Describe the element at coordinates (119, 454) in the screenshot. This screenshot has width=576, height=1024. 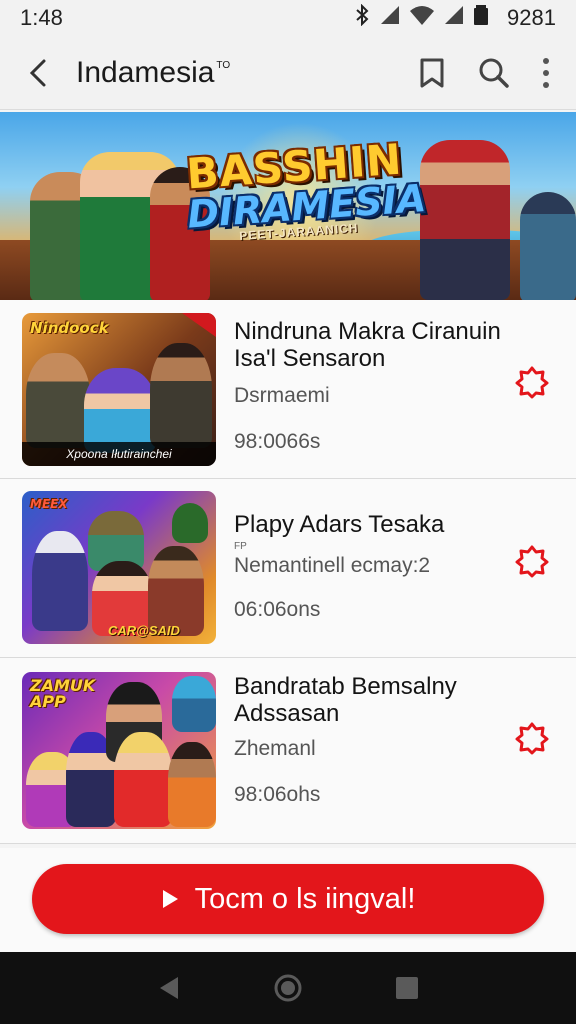
I see `thumb-caption: Xpoona Iłutirainchei` at that location.